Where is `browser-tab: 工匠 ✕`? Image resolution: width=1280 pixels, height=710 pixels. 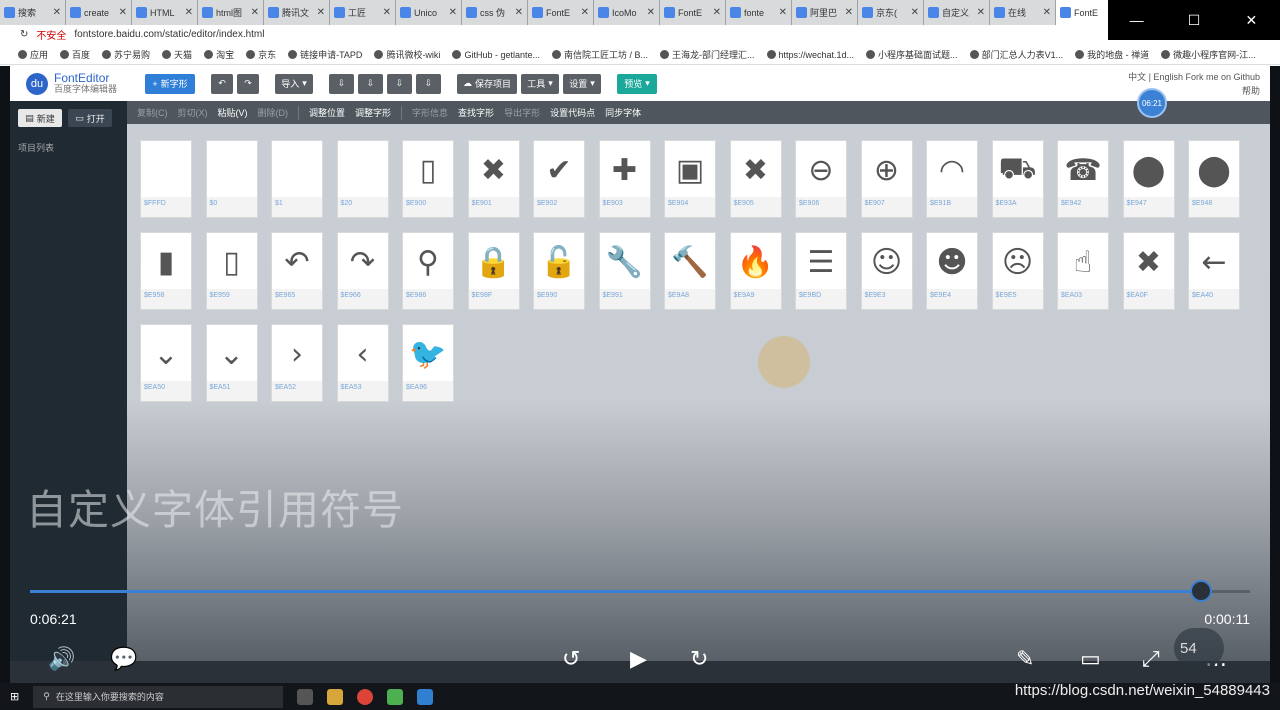 browser-tab: 工匠 ✕ is located at coordinates (363, 12).